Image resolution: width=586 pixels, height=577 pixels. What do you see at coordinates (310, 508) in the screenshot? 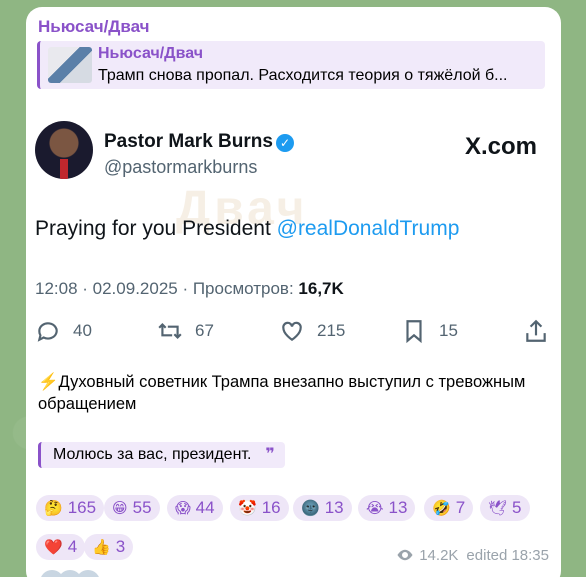
I see `new-moon-face-icon: 🌚` at bounding box center [310, 508].